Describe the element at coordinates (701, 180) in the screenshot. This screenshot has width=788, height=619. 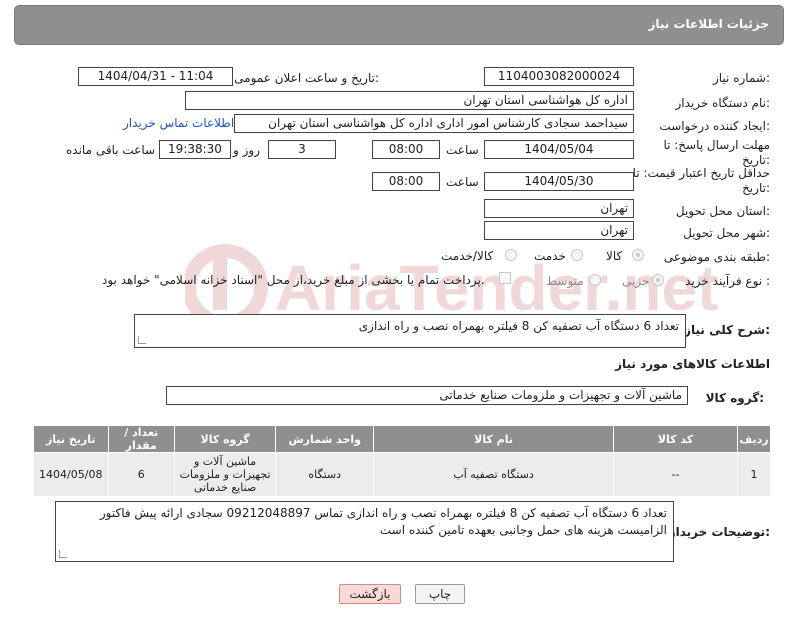
I see `validity-label: حداقل تاریخ اعتبار قیمت: تا تاریخ:` at that location.